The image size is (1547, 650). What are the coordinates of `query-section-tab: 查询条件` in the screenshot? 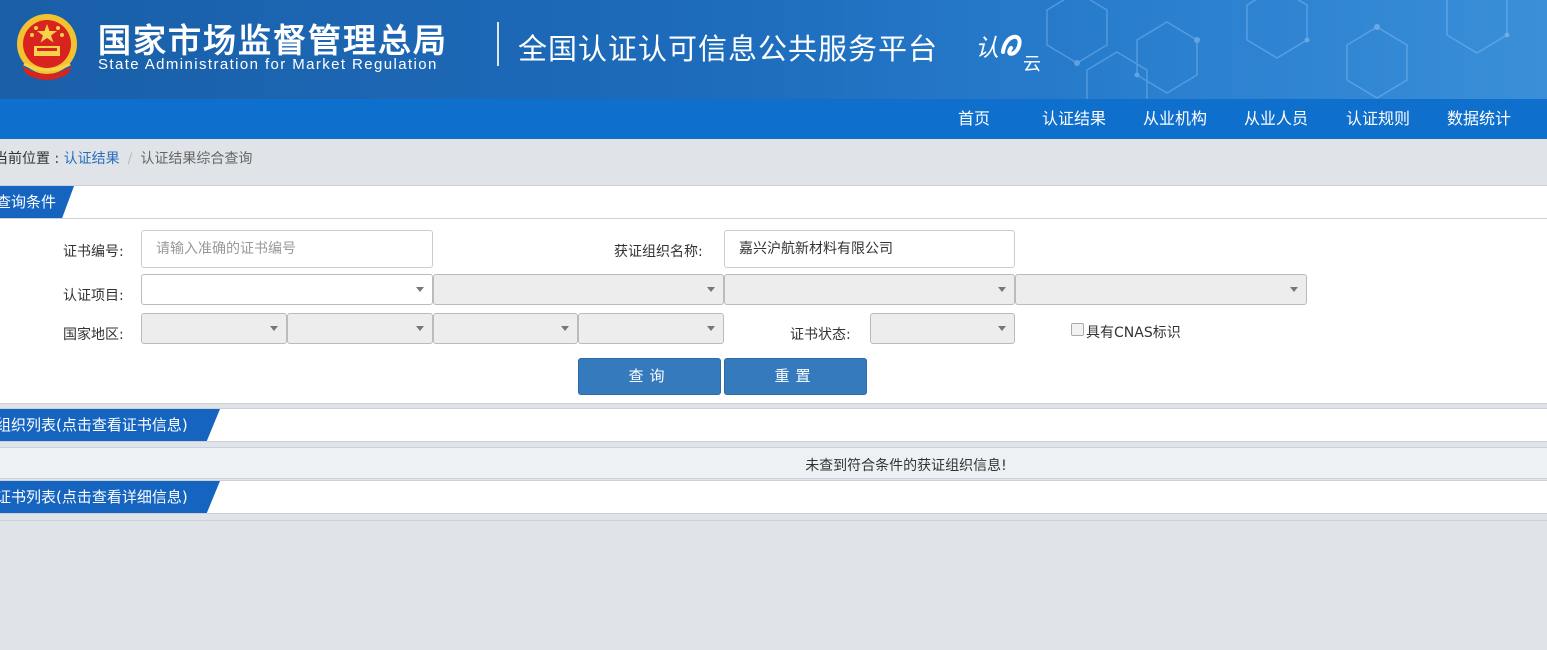 It's located at (37, 202).